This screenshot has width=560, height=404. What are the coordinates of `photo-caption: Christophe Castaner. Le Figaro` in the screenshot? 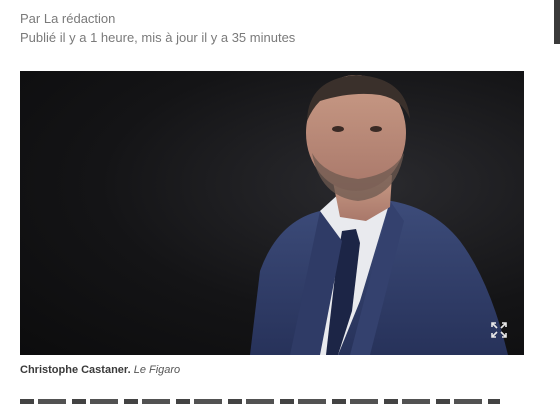 It's located at (100, 370).